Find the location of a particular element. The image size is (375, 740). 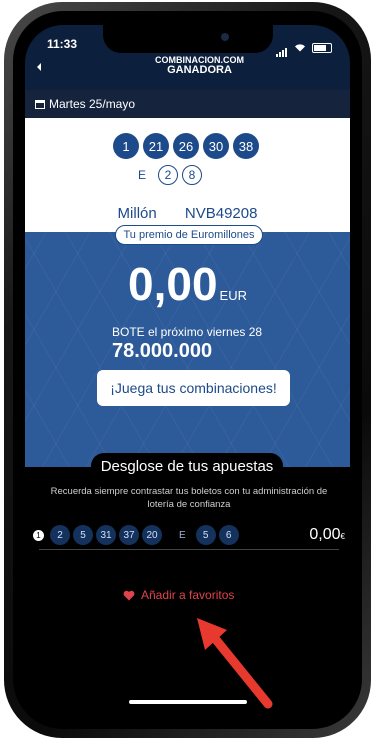

app-logo: COMBINACION.COM GANADORA is located at coordinates (199, 65).